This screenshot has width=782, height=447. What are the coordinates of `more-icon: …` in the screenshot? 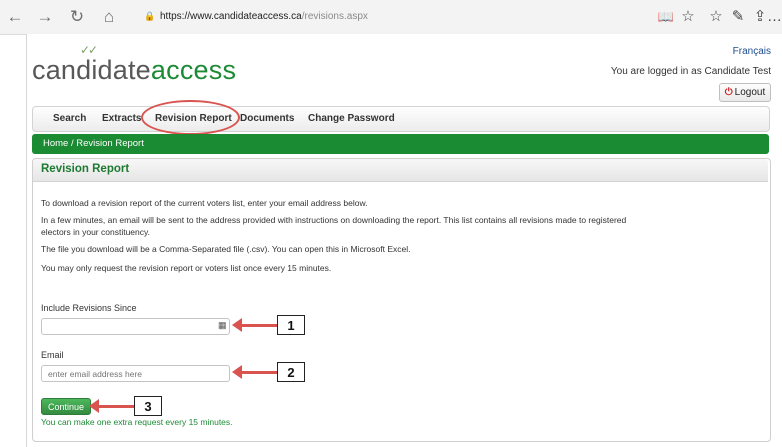 It's located at (774, 17).